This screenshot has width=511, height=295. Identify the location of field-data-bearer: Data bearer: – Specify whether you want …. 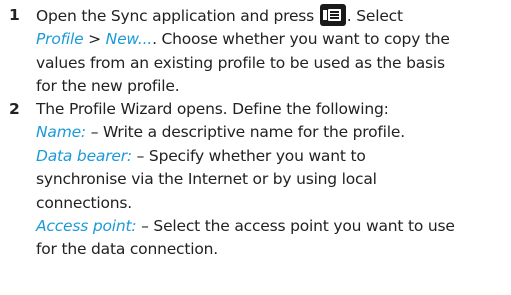
(271, 156).